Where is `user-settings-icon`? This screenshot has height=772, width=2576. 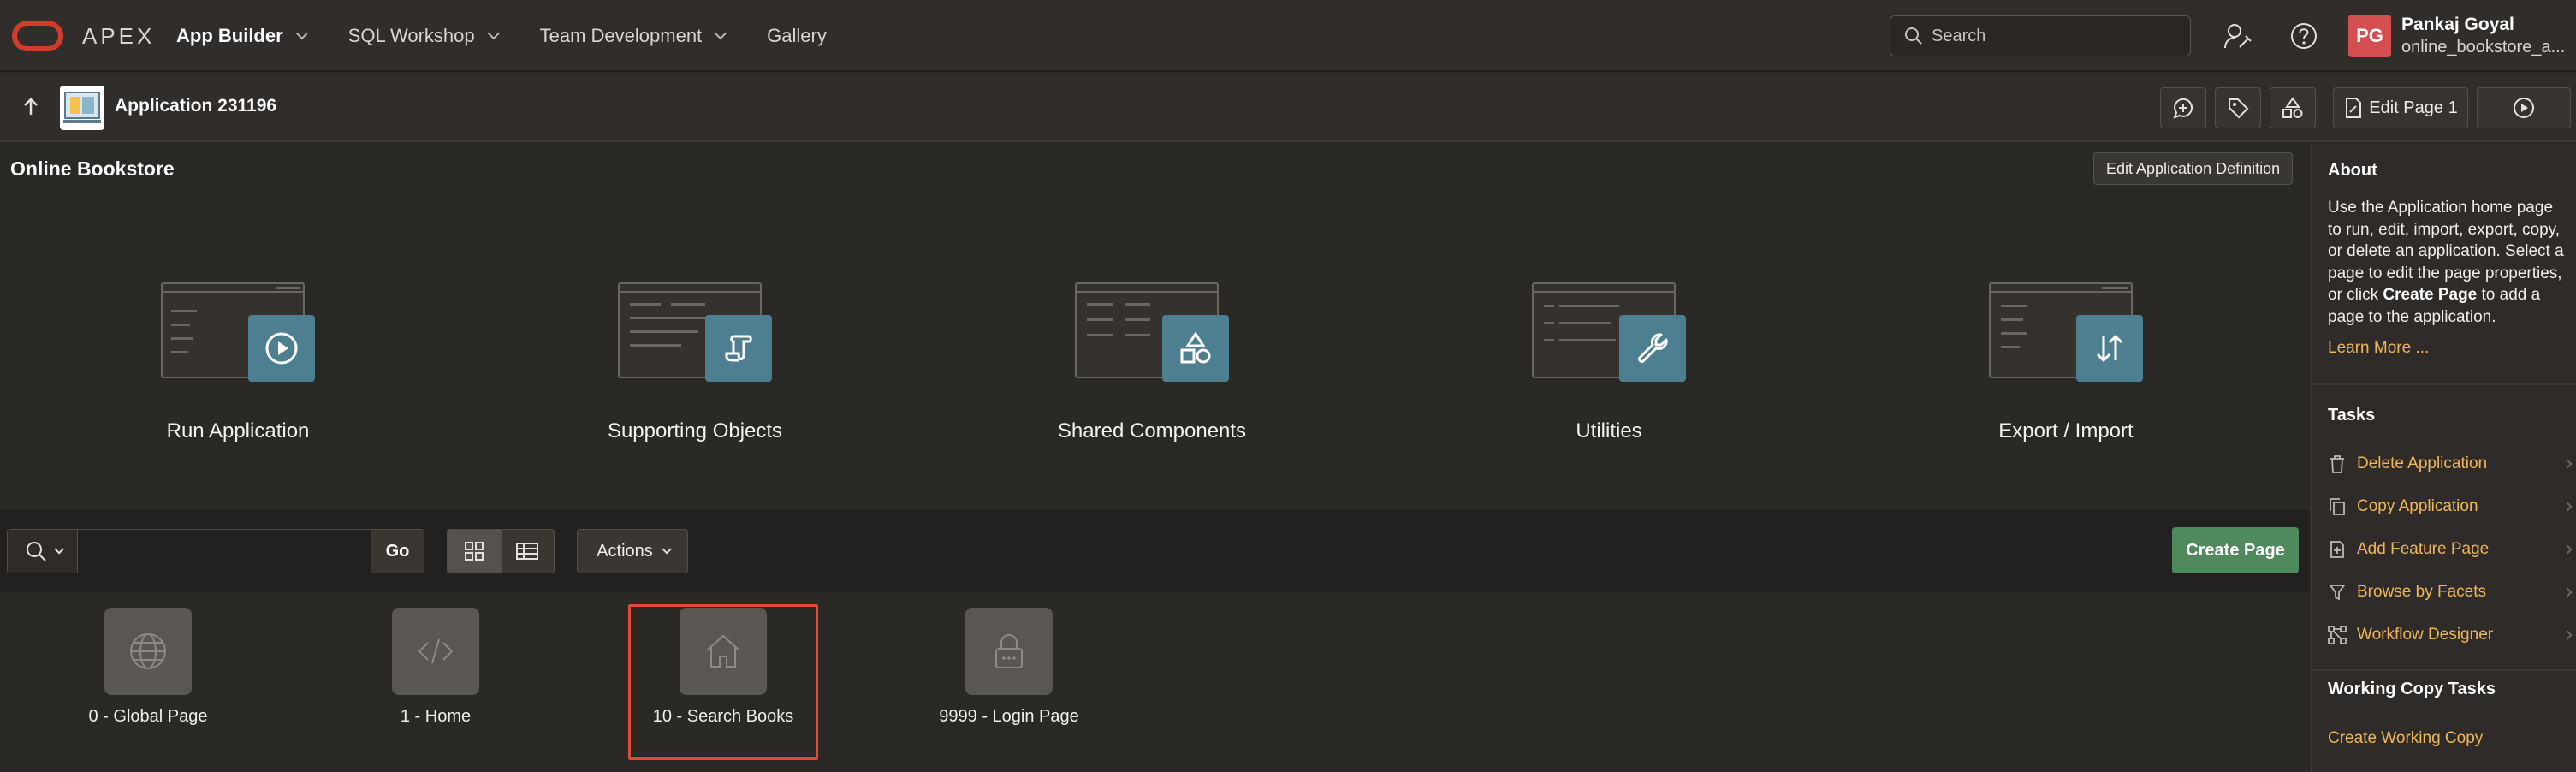 user-settings-icon is located at coordinates (2237, 36).